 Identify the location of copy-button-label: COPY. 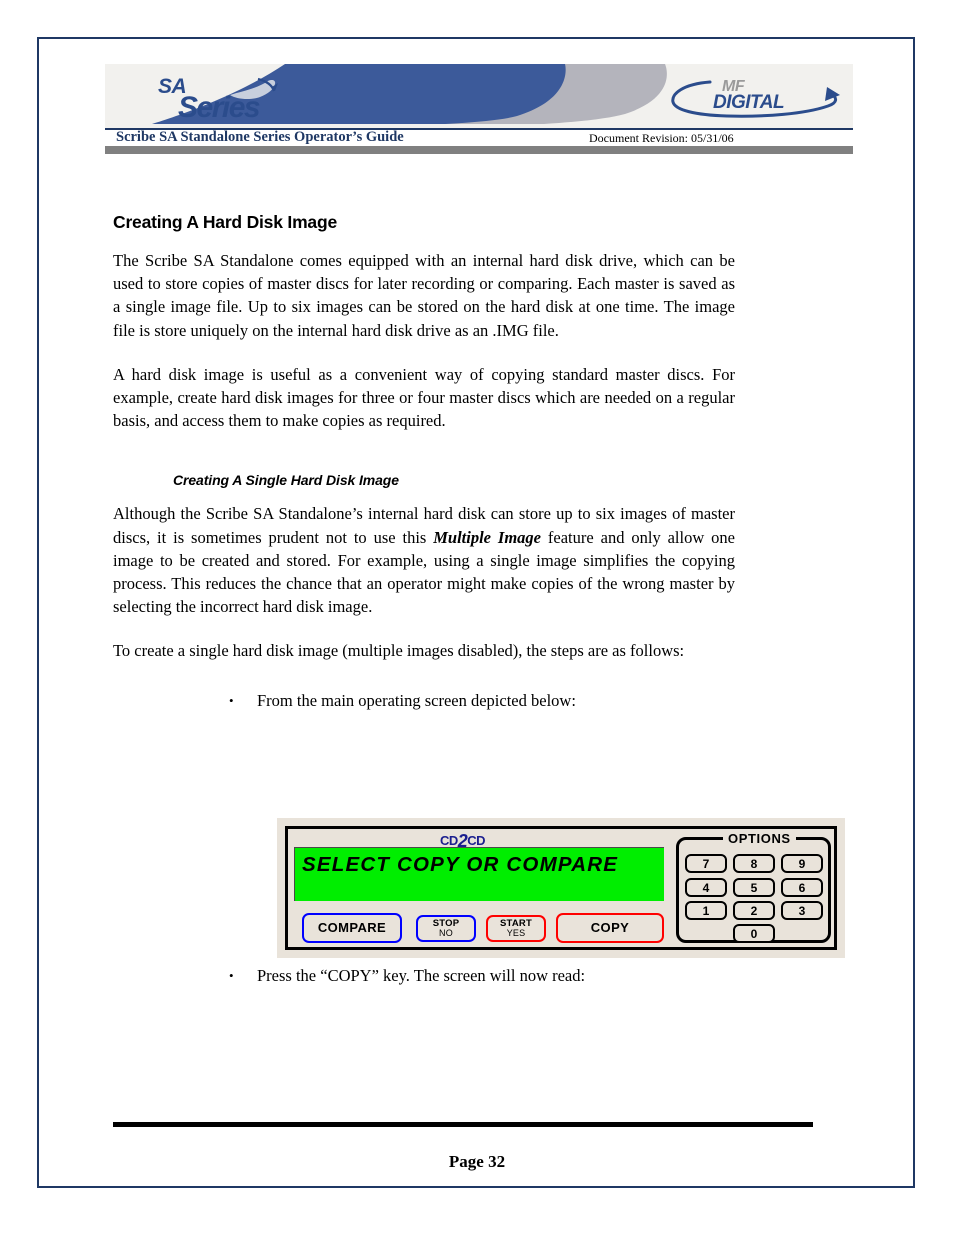
(610, 928).